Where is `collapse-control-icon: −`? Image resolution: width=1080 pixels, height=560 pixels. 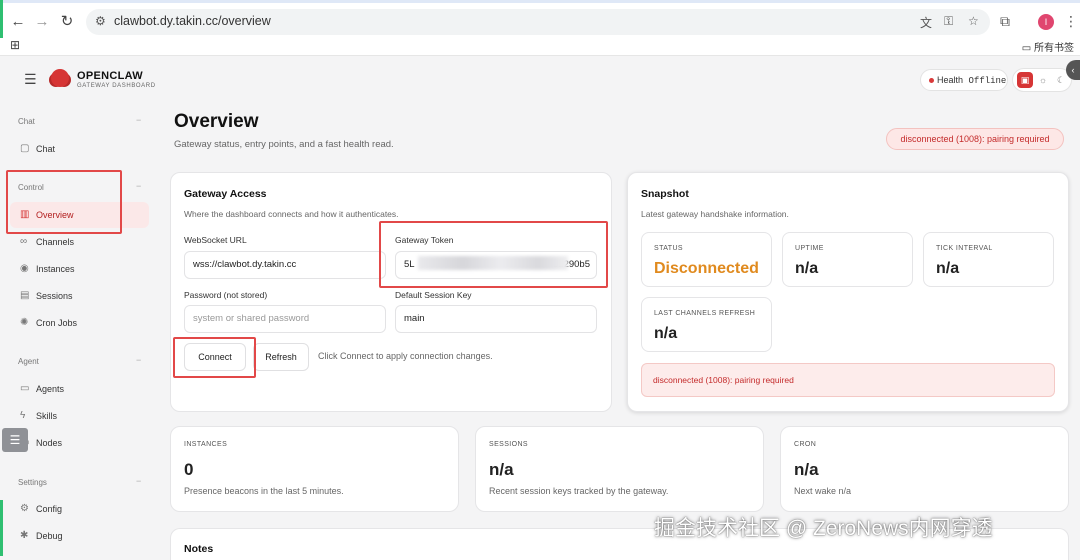
collapse-control-icon: − is located at coordinates (138, 186).